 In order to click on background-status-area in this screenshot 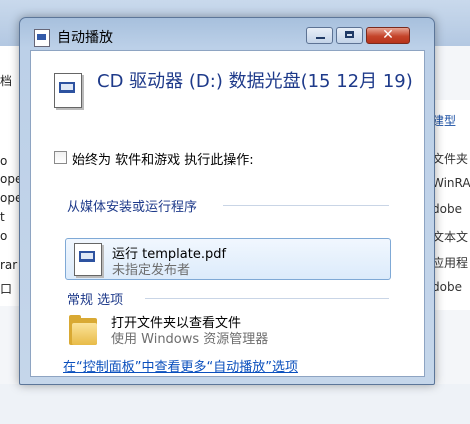, I will do `click(235, 404)`.